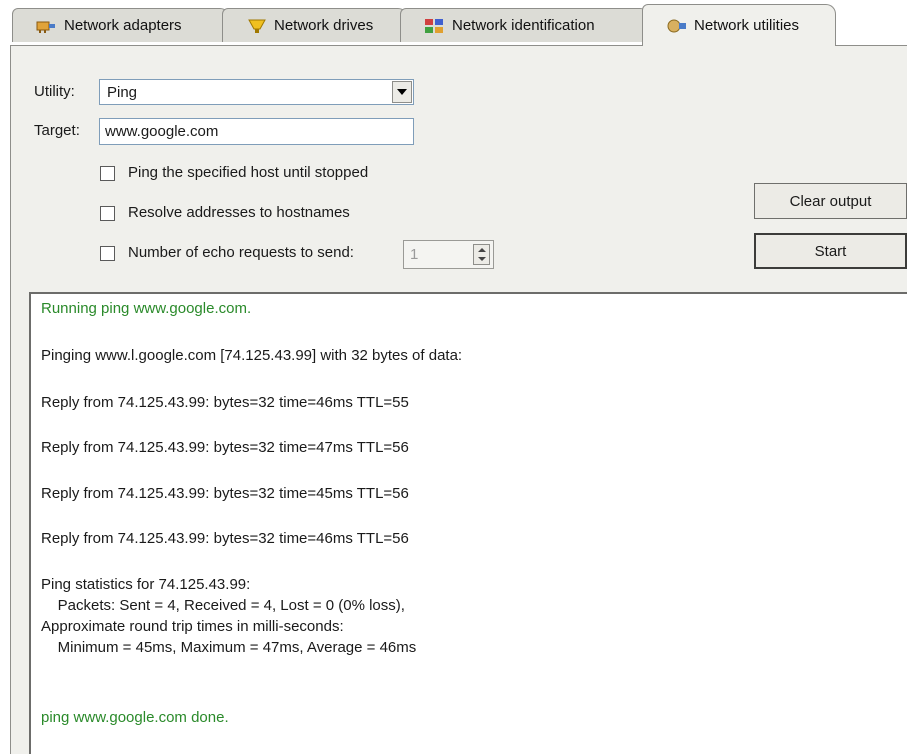 The image size is (907, 754). Describe the element at coordinates (47, 26) in the screenshot. I see `network-adapters-icon` at that location.